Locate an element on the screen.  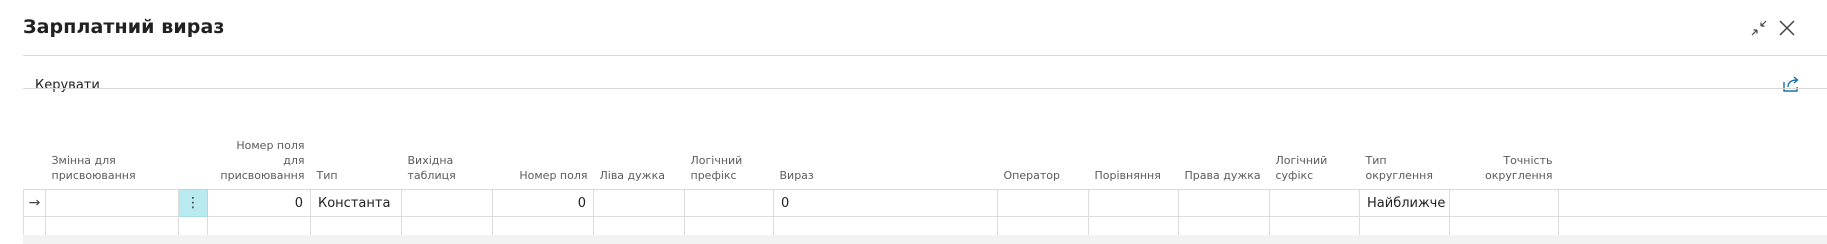
vertical-dots-icon: ⋮ is located at coordinates (193, 203).